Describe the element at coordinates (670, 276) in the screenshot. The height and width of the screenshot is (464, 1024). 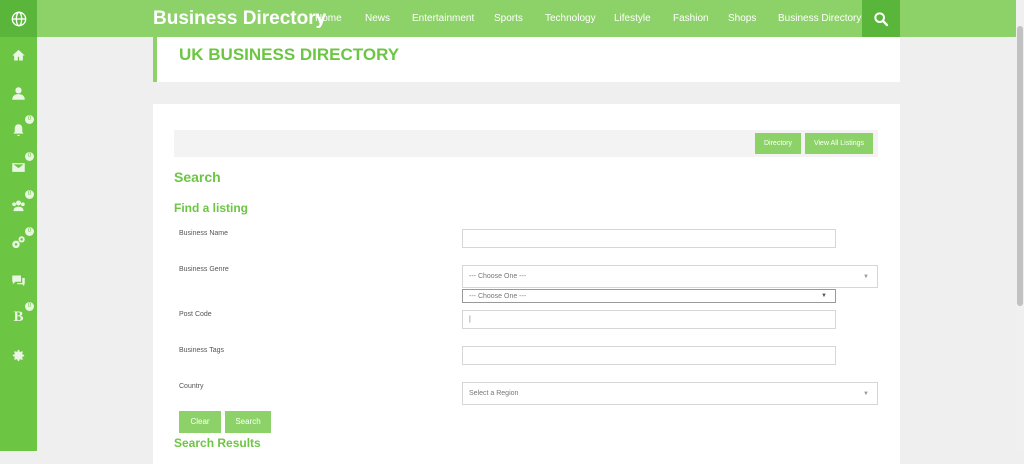
I see `business-genre-select: --- Choose One --- ▼` at that location.